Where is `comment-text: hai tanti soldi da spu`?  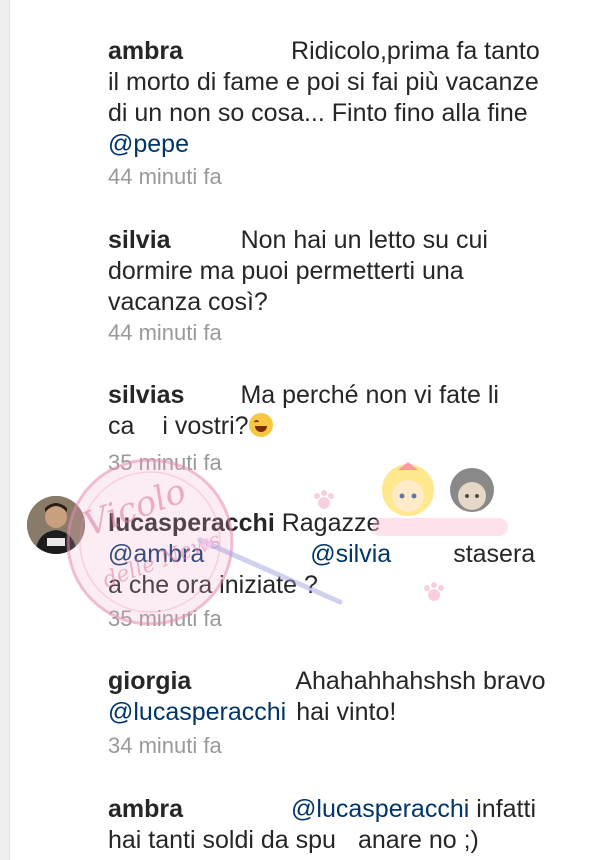
comment-text: hai tanti soldi da spu is located at coordinates (222, 840).